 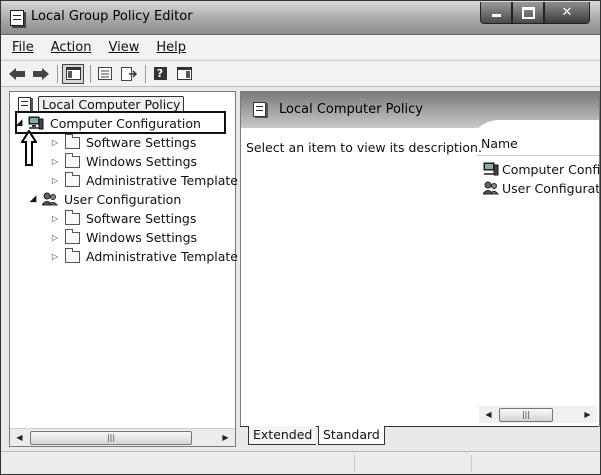 I want to click on properties-button, so click(x=105, y=74).